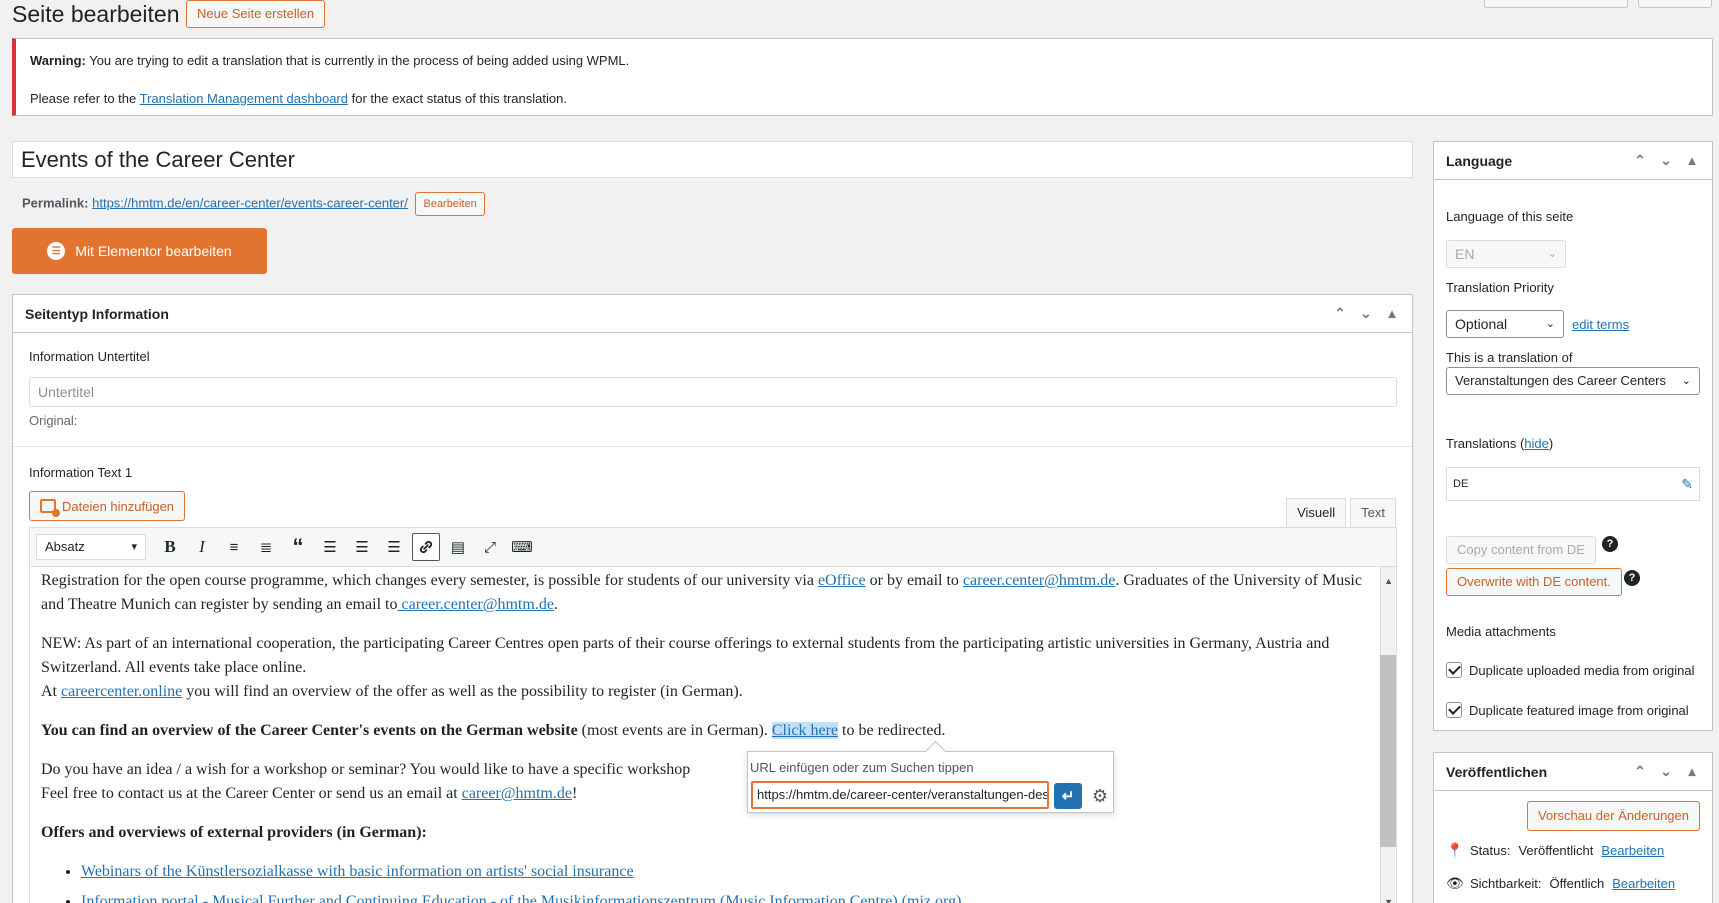  I want to click on page-title: Seite bearbeiten, so click(96, 14).